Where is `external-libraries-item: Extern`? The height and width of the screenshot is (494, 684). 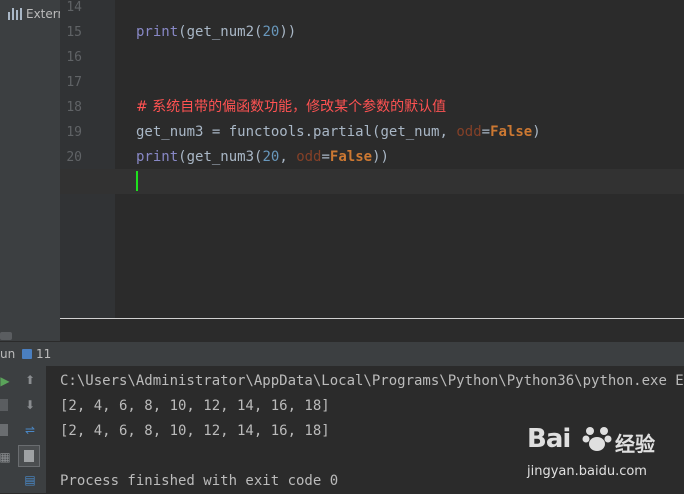 external-libraries-item: Extern is located at coordinates (36, 14).